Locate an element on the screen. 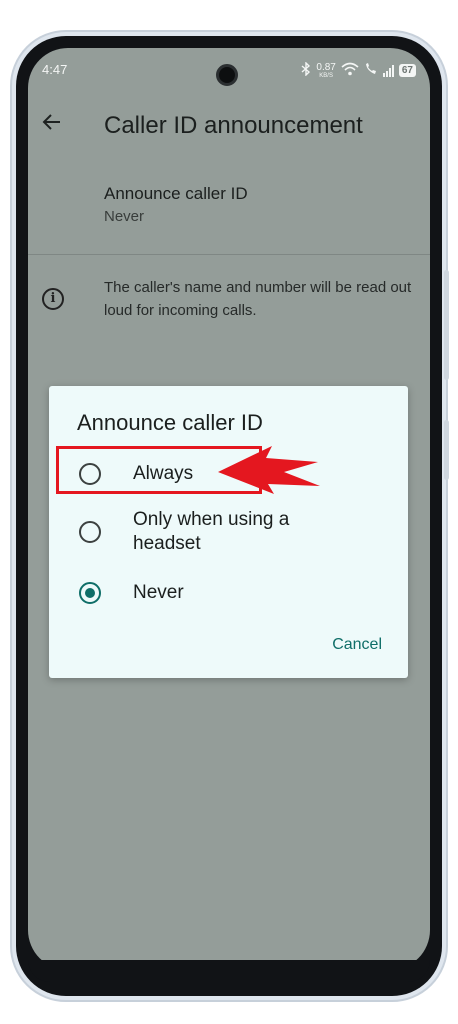 The width and height of the screenshot is (458, 1024). divider is located at coordinates (229, 254).